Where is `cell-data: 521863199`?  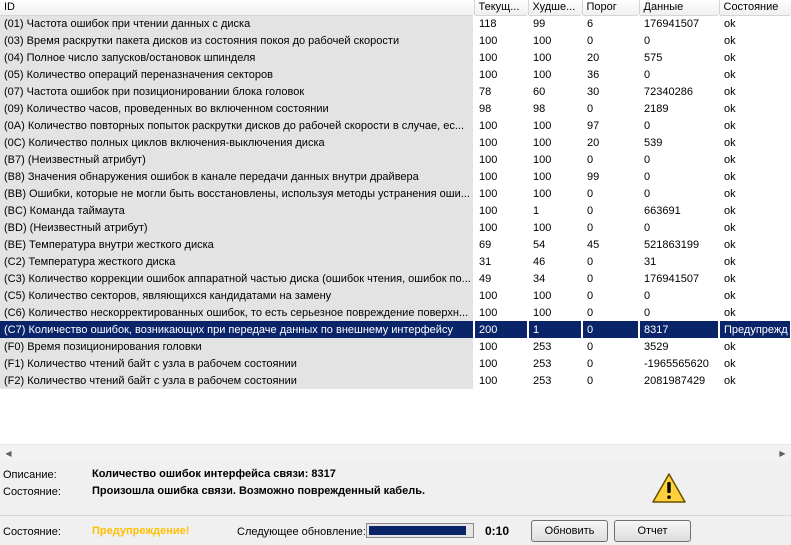 cell-data: 521863199 is located at coordinates (679, 244).